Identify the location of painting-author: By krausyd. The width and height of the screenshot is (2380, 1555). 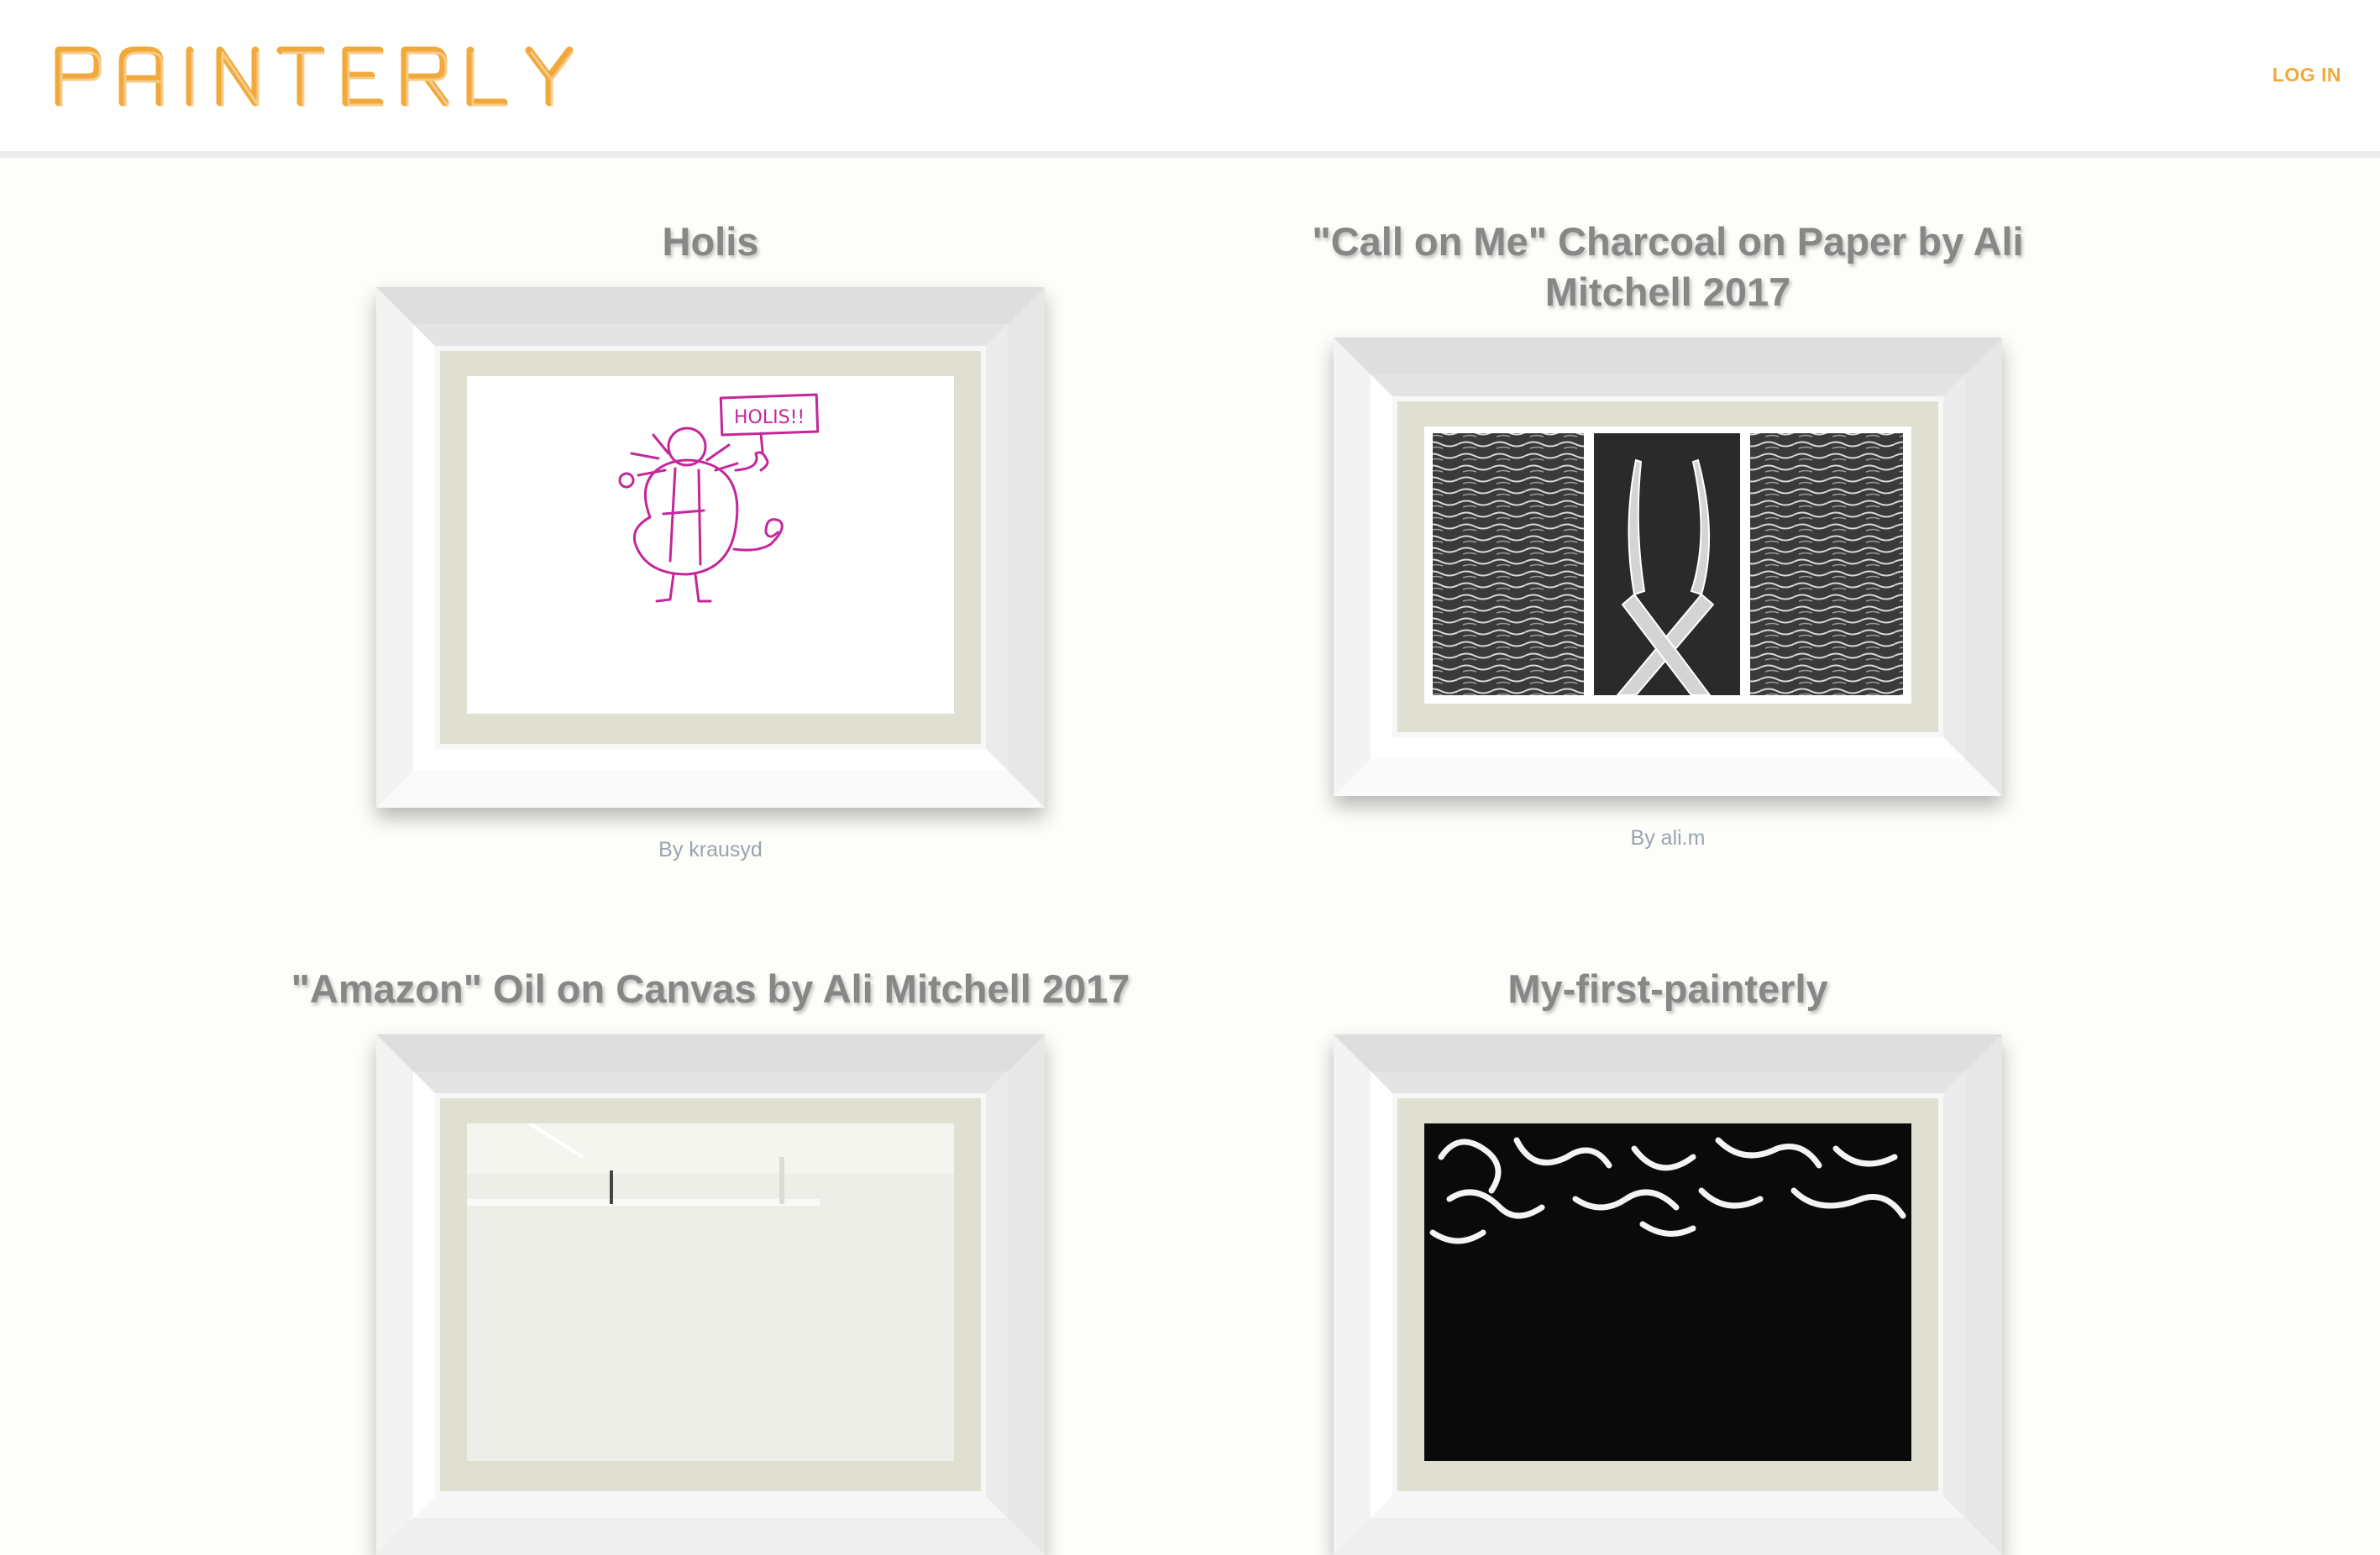
(710, 850).